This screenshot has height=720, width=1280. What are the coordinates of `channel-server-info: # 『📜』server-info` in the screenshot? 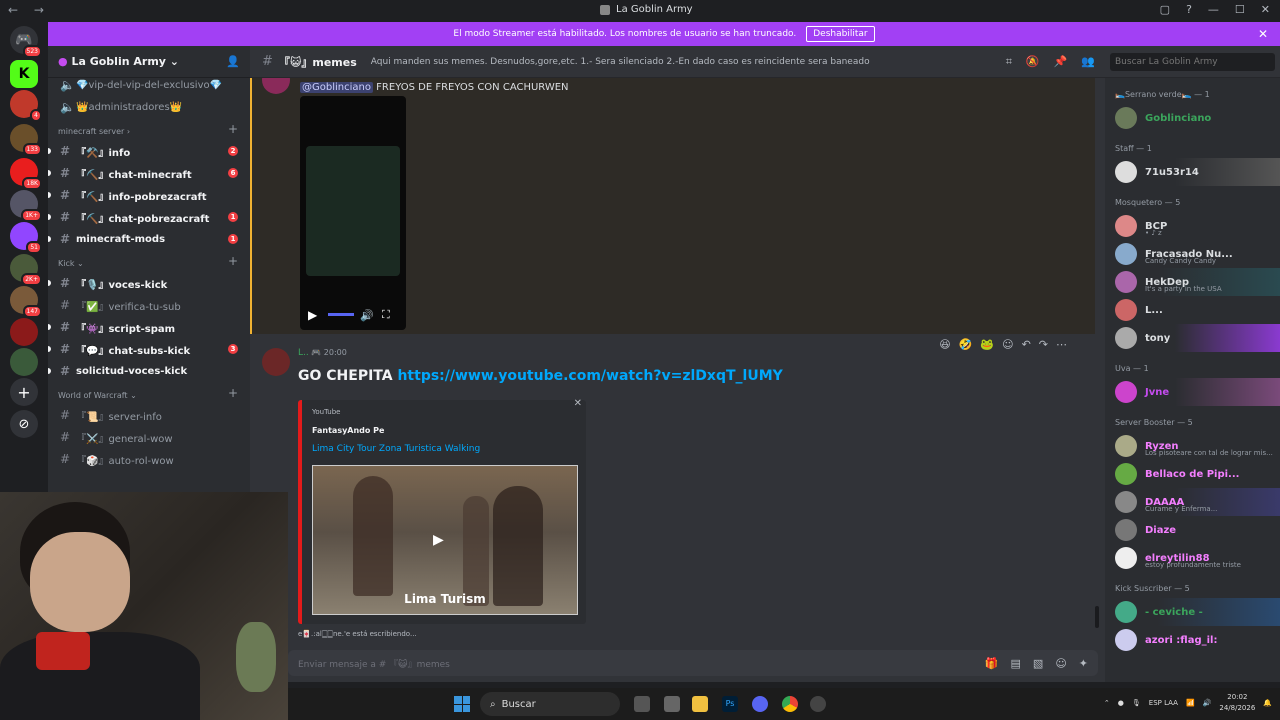 It's located at (149, 415).